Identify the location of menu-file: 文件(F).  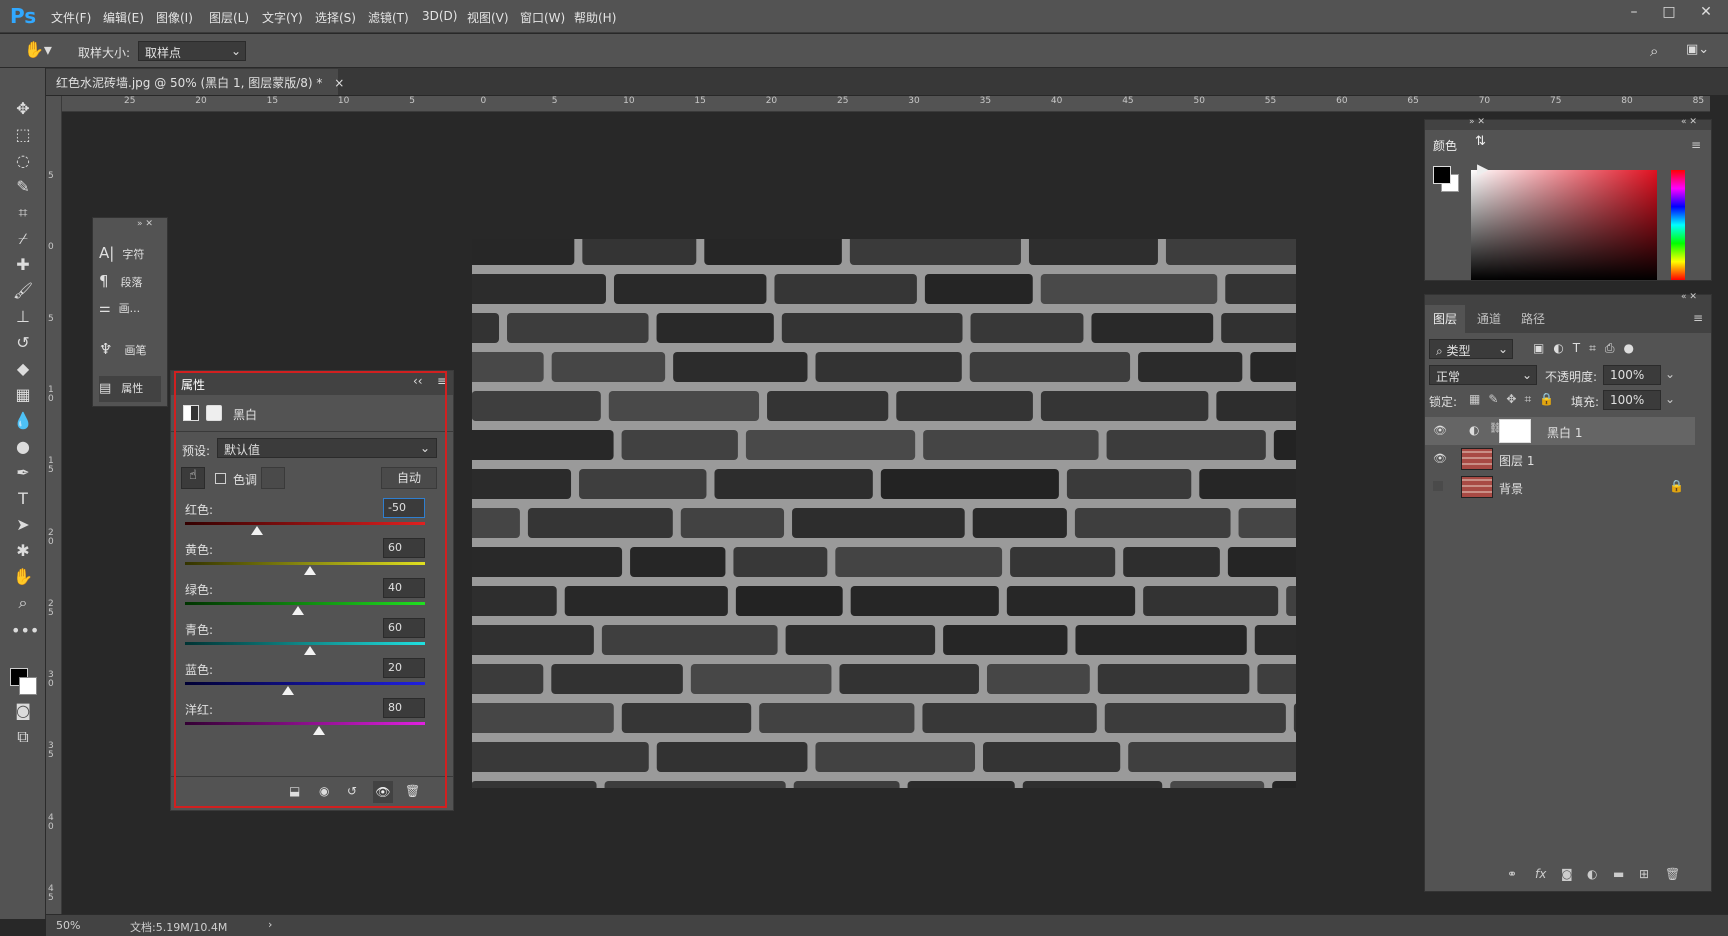
(71, 17).